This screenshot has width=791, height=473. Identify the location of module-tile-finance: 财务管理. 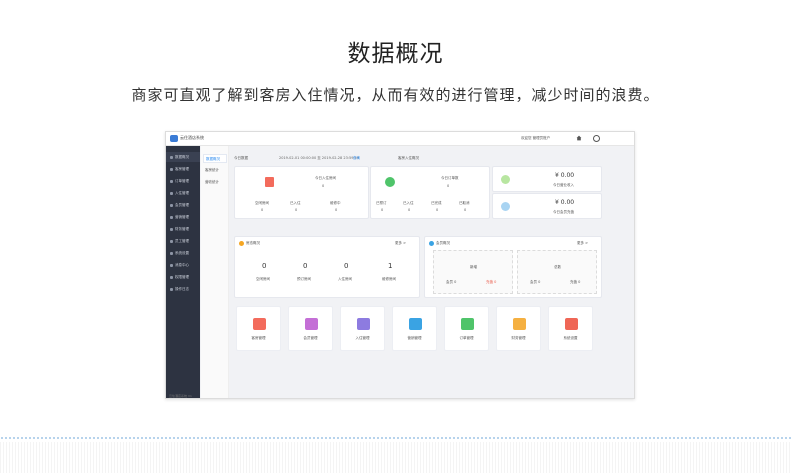
(518, 328).